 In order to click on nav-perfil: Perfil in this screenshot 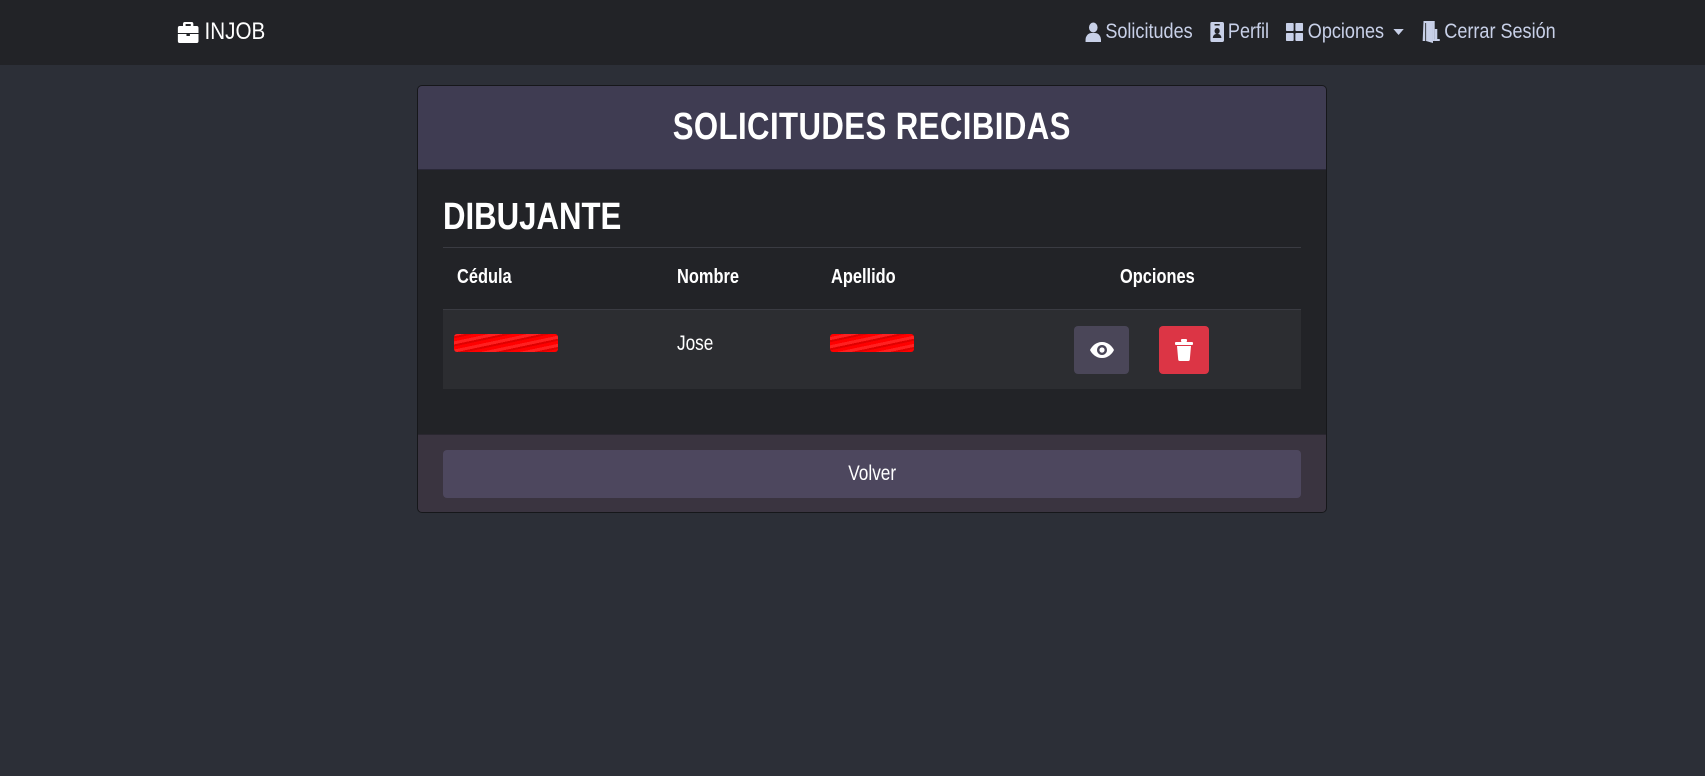, I will do `click(1239, 32)`.